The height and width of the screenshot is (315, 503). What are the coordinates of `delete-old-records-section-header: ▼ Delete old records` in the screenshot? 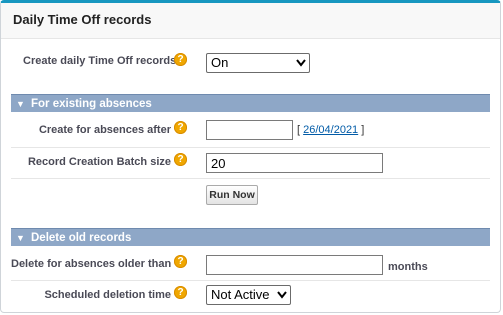 It's located at (250, 237).